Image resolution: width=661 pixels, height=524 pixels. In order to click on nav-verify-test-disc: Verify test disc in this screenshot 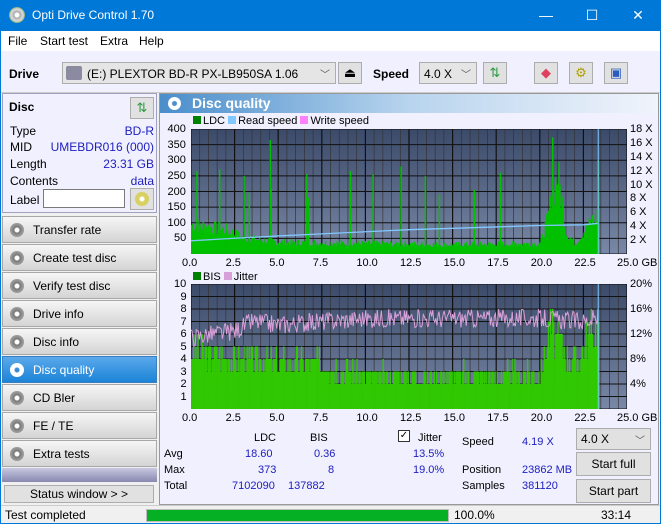, I will do `click(79, 285)`.